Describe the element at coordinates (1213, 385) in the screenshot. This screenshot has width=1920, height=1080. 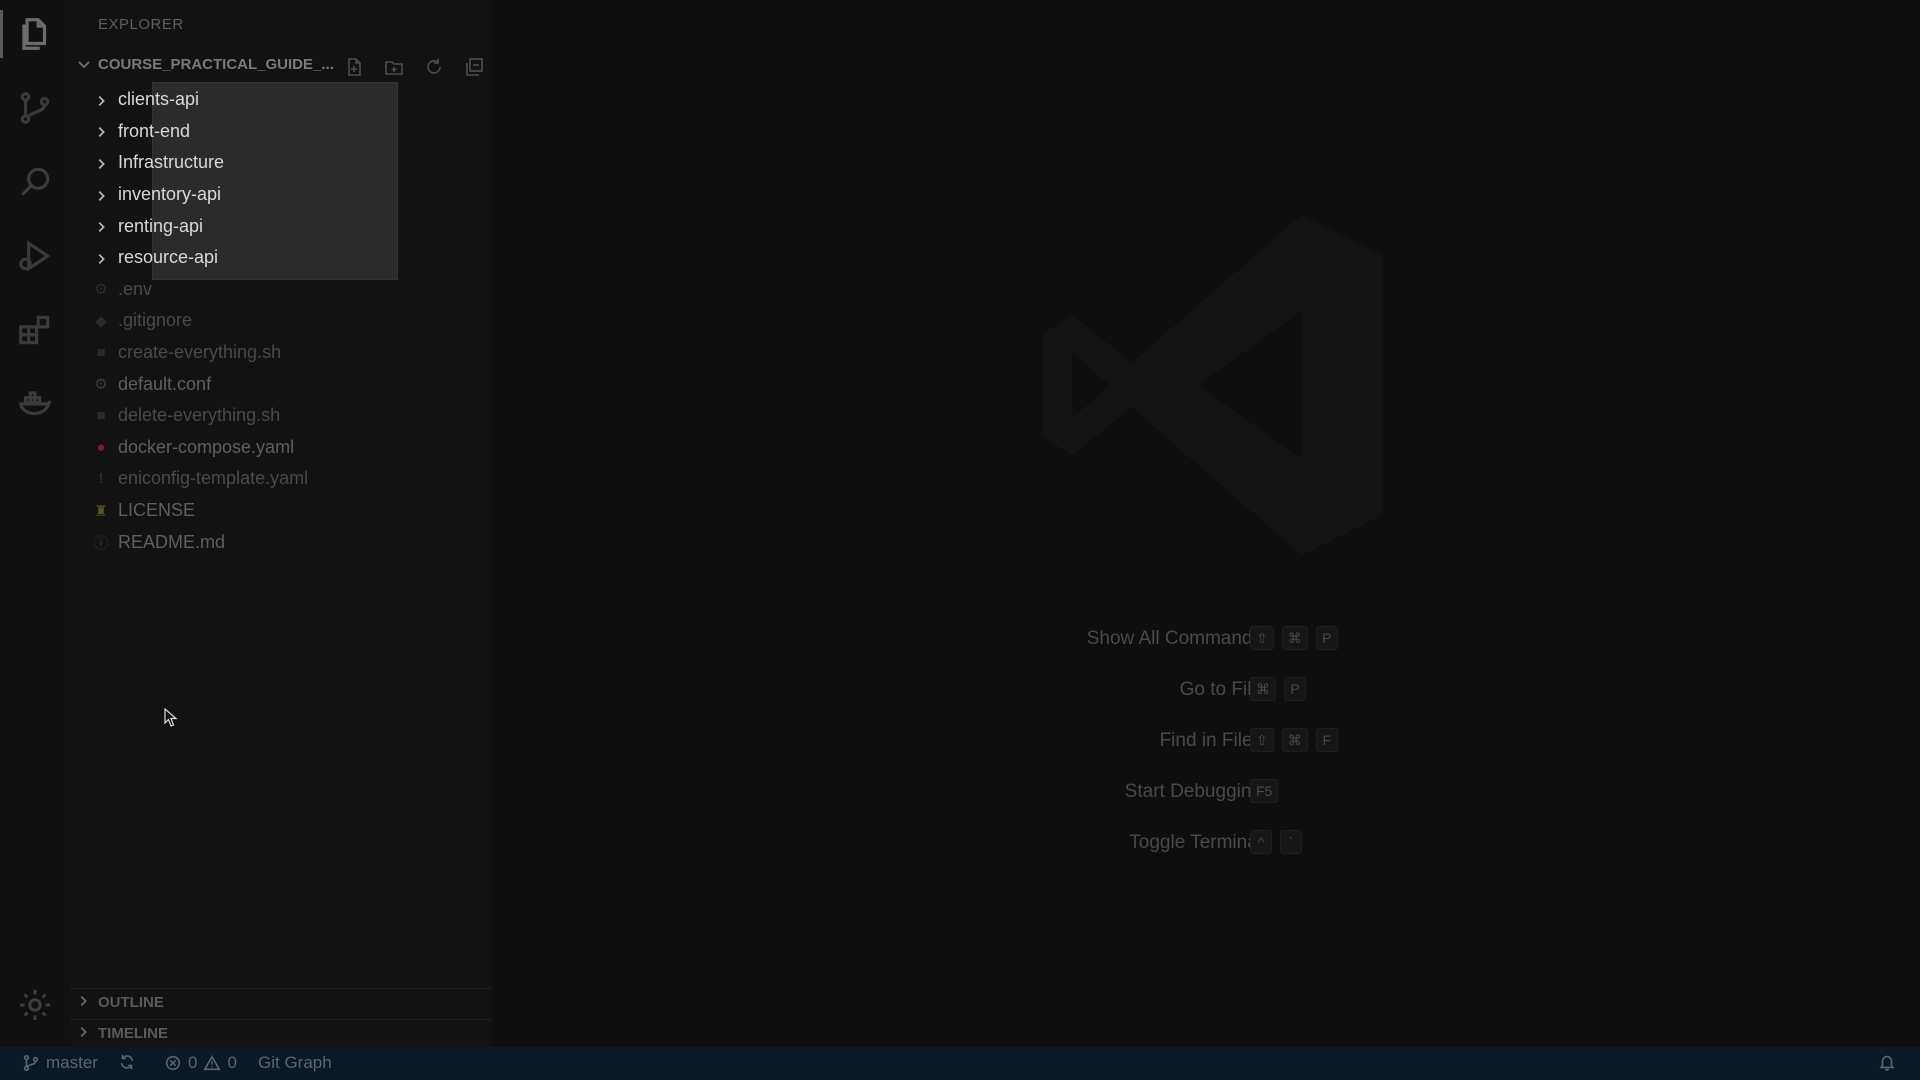
I see `vscode-logo-watermark-icon` at that location.